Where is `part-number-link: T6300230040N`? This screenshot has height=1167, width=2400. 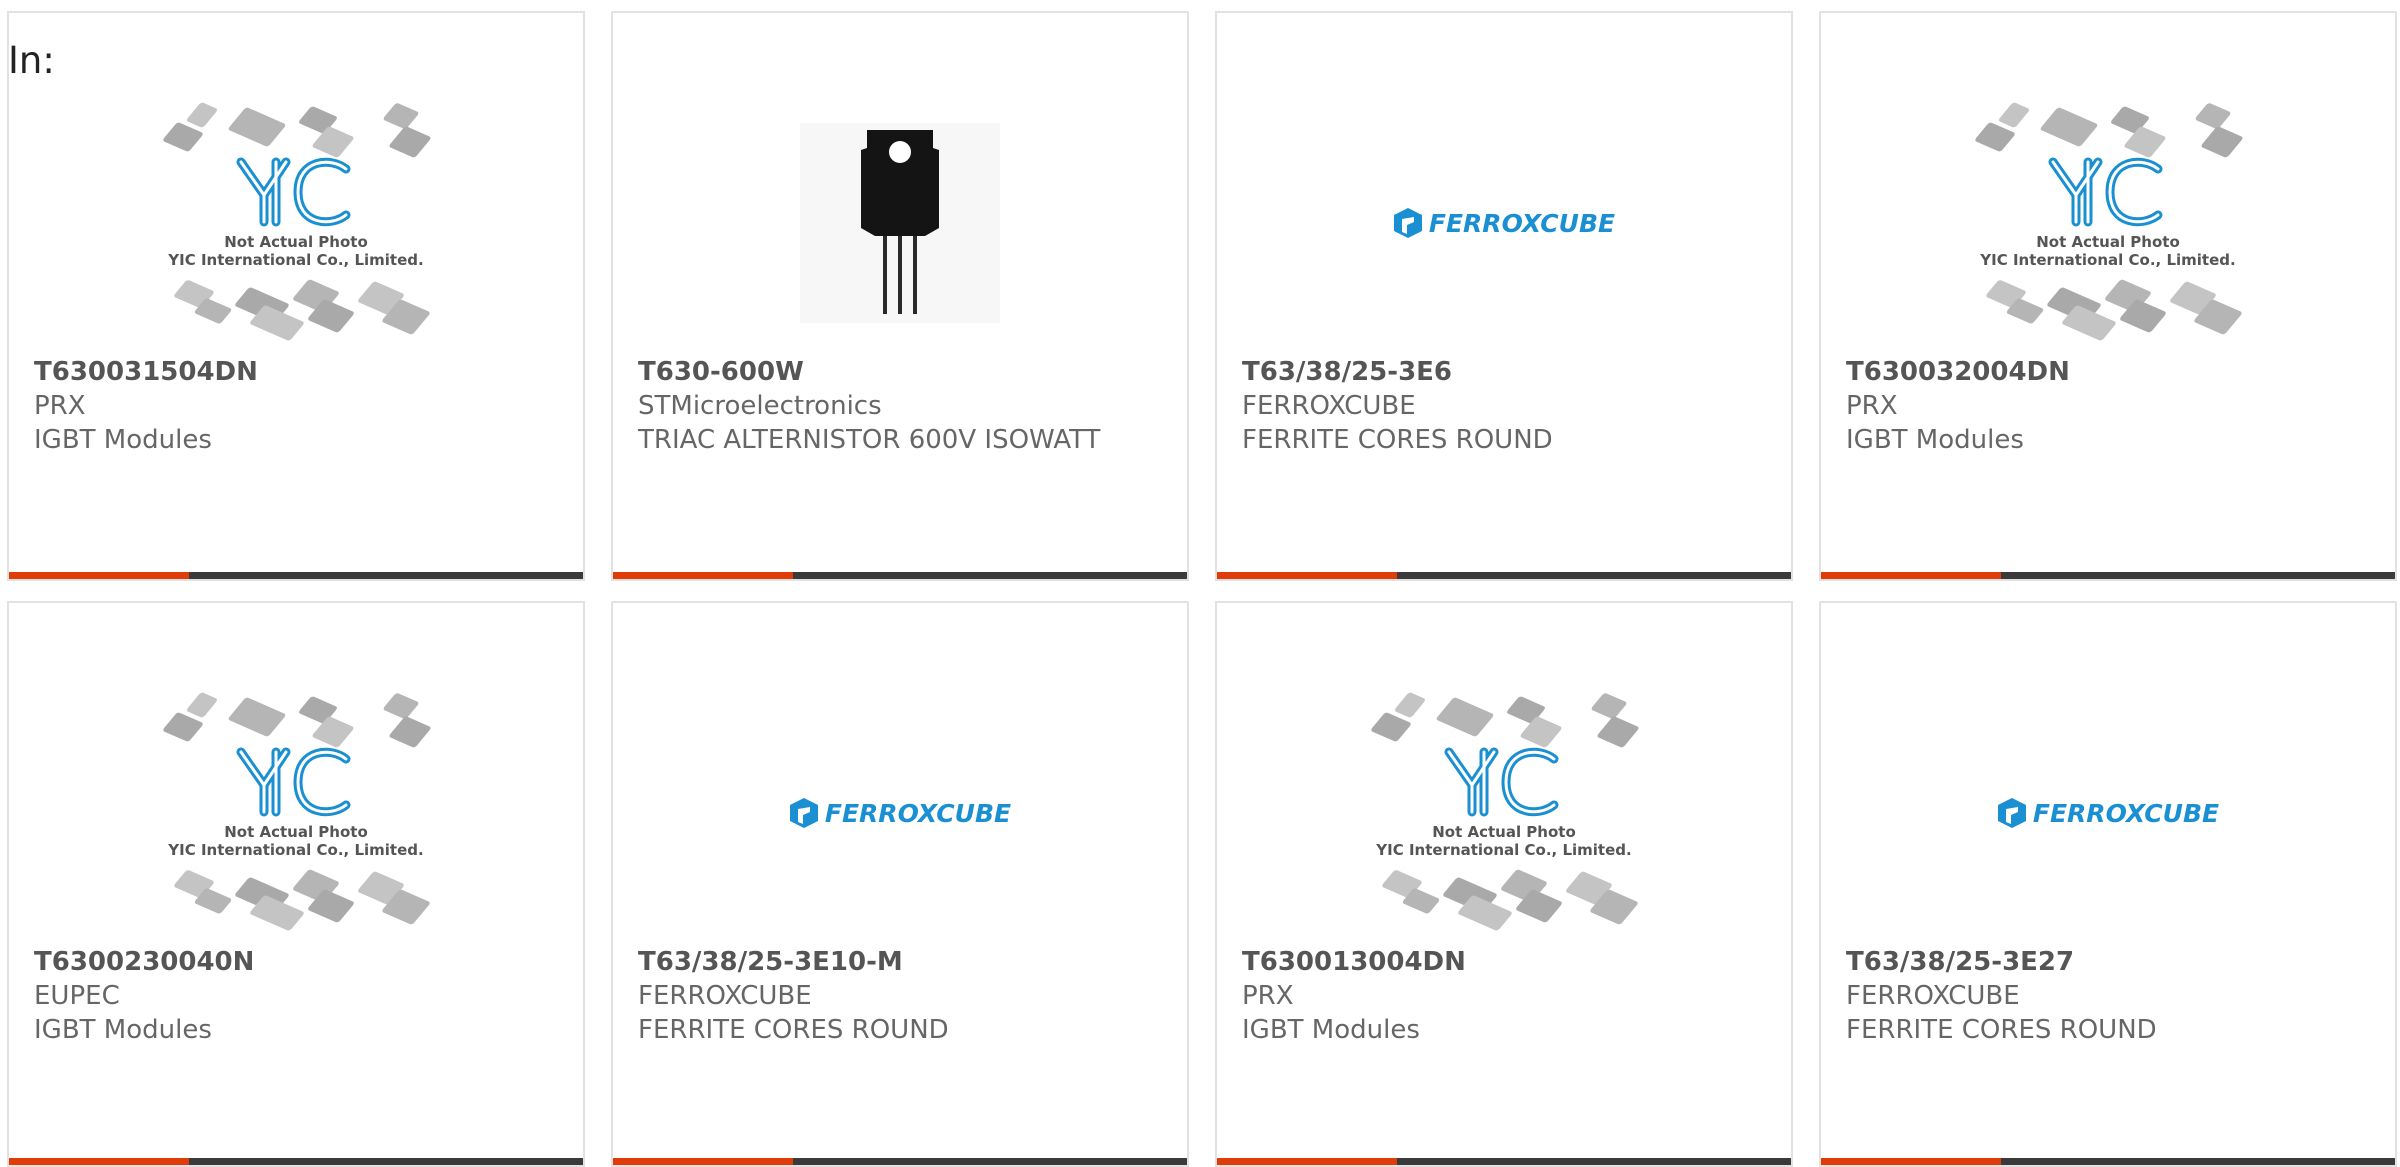 part-number-link: T6300230040N is located at coordinates (296, 962).